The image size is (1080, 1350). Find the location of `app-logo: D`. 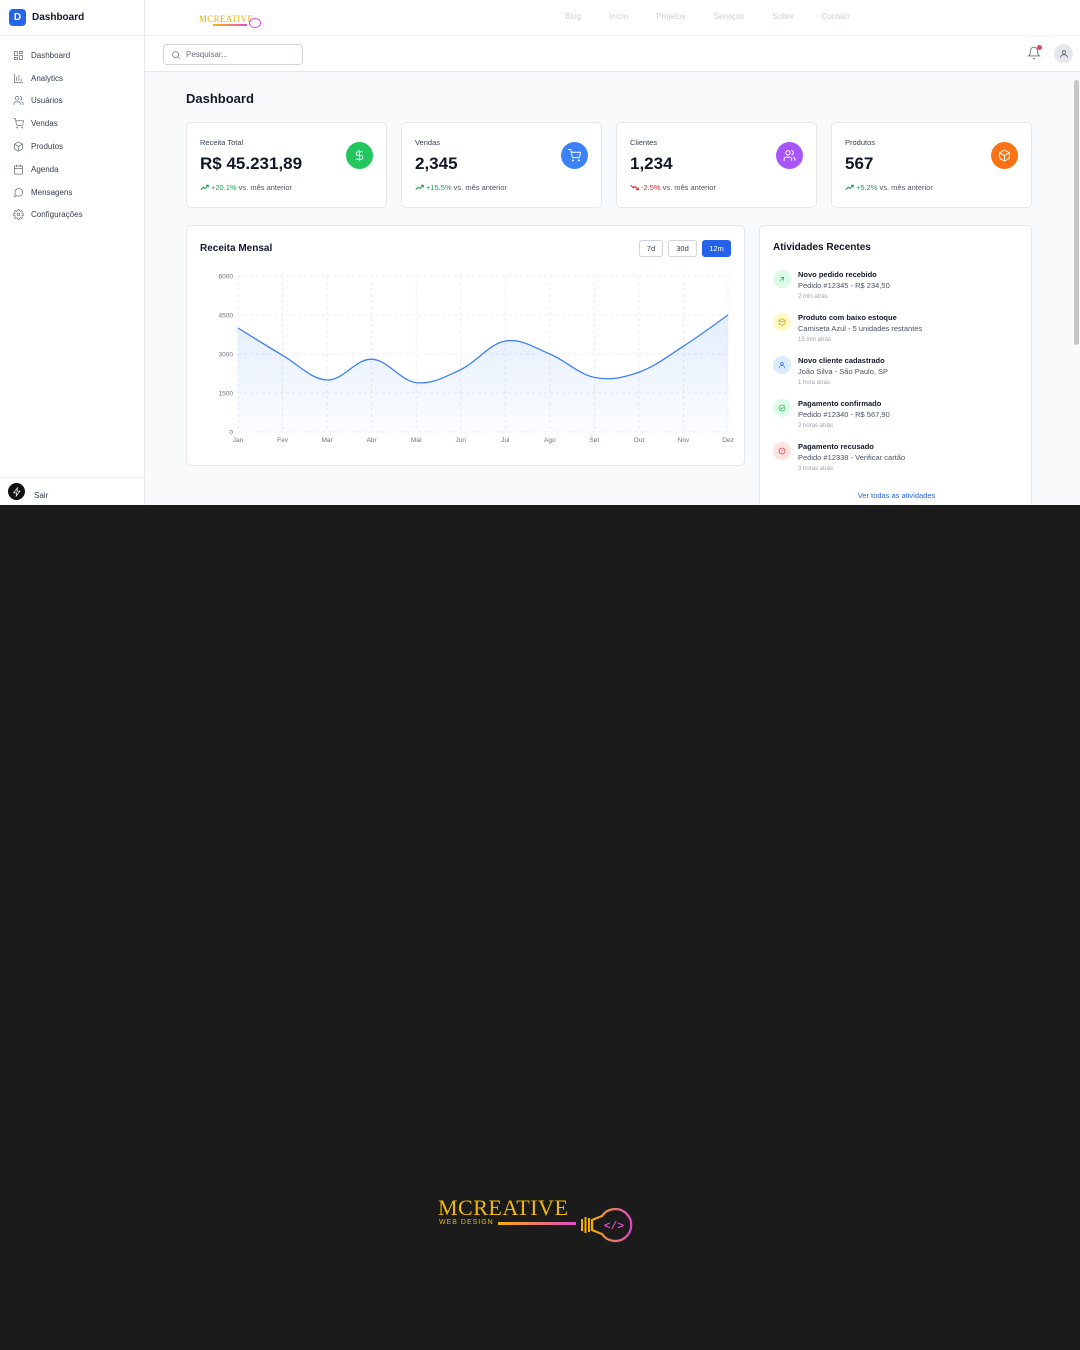

app-logo: D is located at coordinates (17, 17).